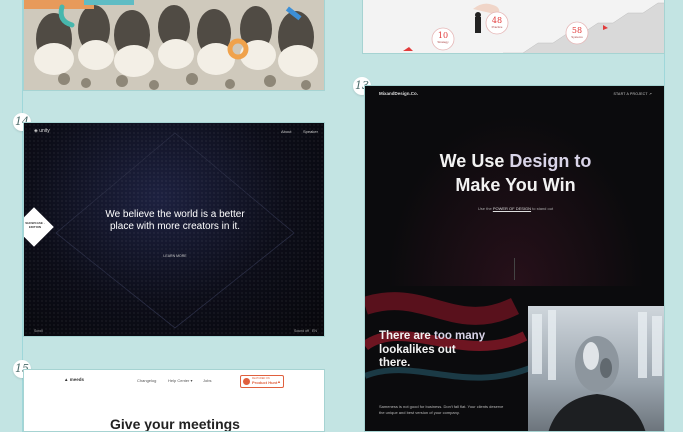 This screenshot has height=432, width=683. Describe the element at coordinates (279, 381) in the screenshot. I see `badge-upvote-icon: ▲` at that location.